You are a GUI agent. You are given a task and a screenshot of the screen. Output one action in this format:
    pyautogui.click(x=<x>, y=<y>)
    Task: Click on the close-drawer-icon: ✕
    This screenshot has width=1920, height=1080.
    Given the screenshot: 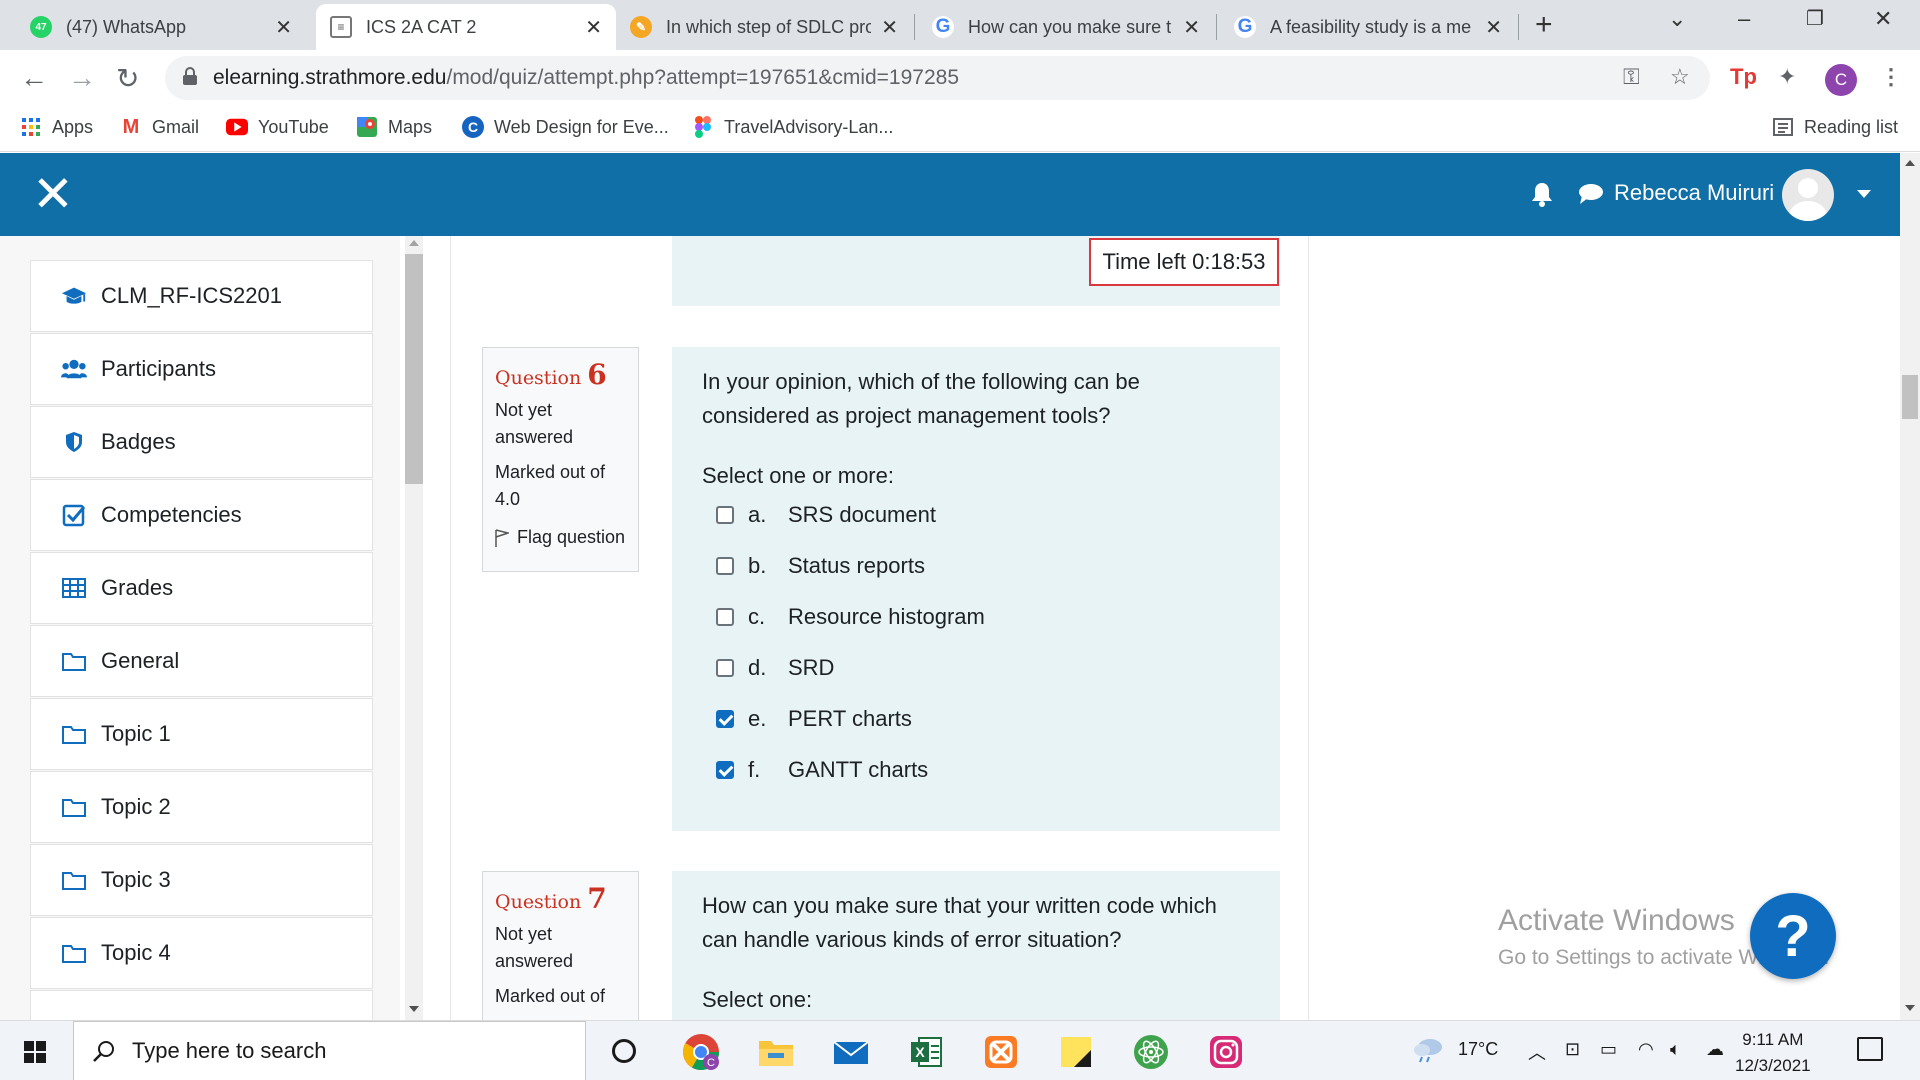 What is the action you would take?
    pyautogui.click(x=53, y=194)
    